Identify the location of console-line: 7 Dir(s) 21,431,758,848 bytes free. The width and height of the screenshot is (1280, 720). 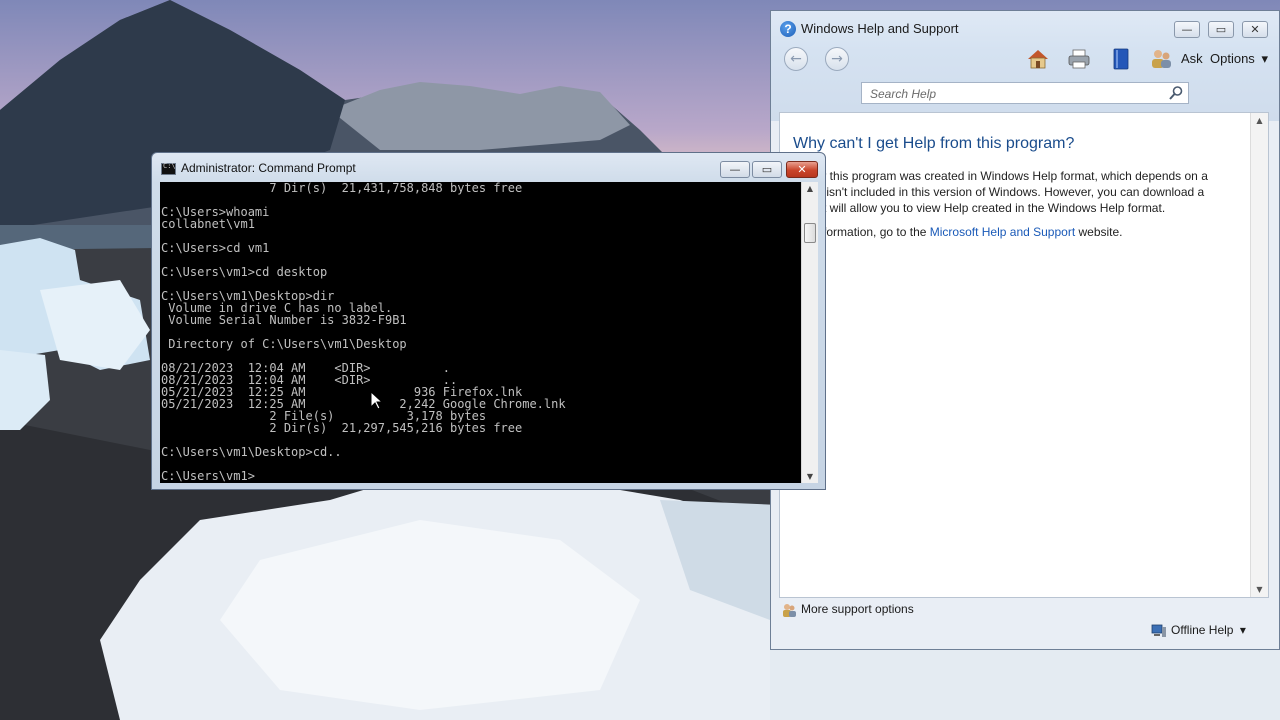
(342, 188).